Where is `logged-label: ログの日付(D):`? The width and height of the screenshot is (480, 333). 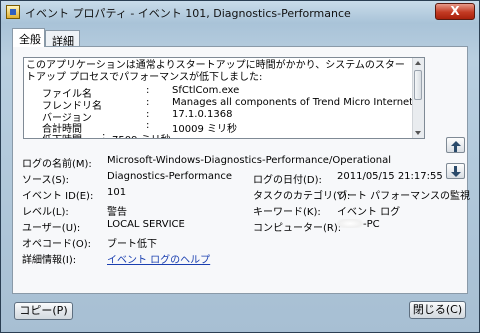 logged-label: ログの日付(D): is located at coordinates (287, 180).